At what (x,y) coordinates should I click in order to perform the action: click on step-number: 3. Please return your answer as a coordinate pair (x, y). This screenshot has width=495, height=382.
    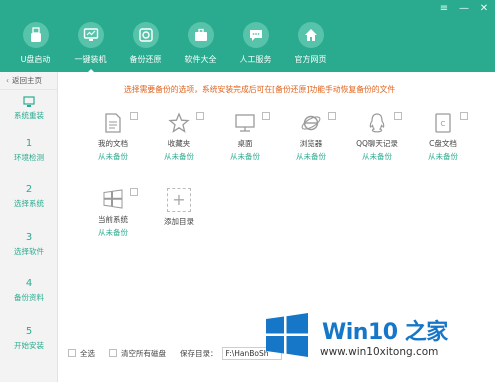
    Looking at the image, I should click on (29, 237).